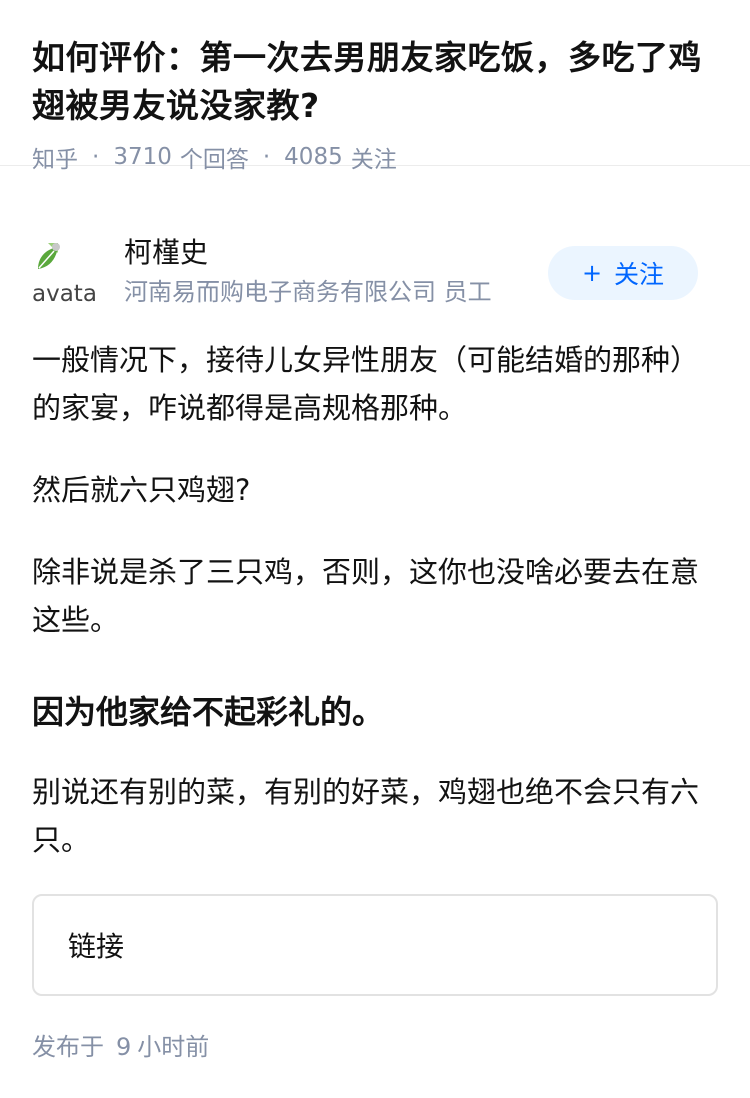  What do you see at coordinates (173, 1047) in the screenshot?
I see `publish-unit: 小时前` at bounding box center [173, 1047].